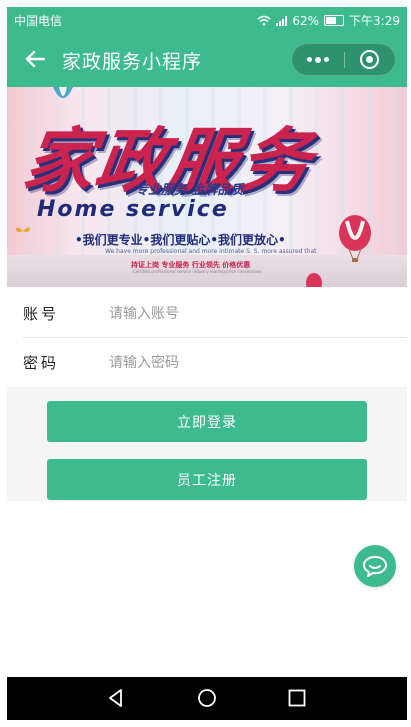  I want to click on password-input, so click(249, 363).